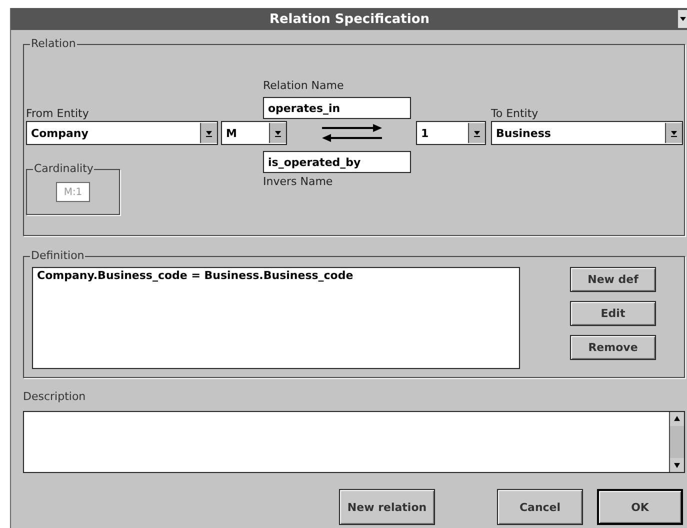  I want to click on scroll-down-icon, so click(677, 465).